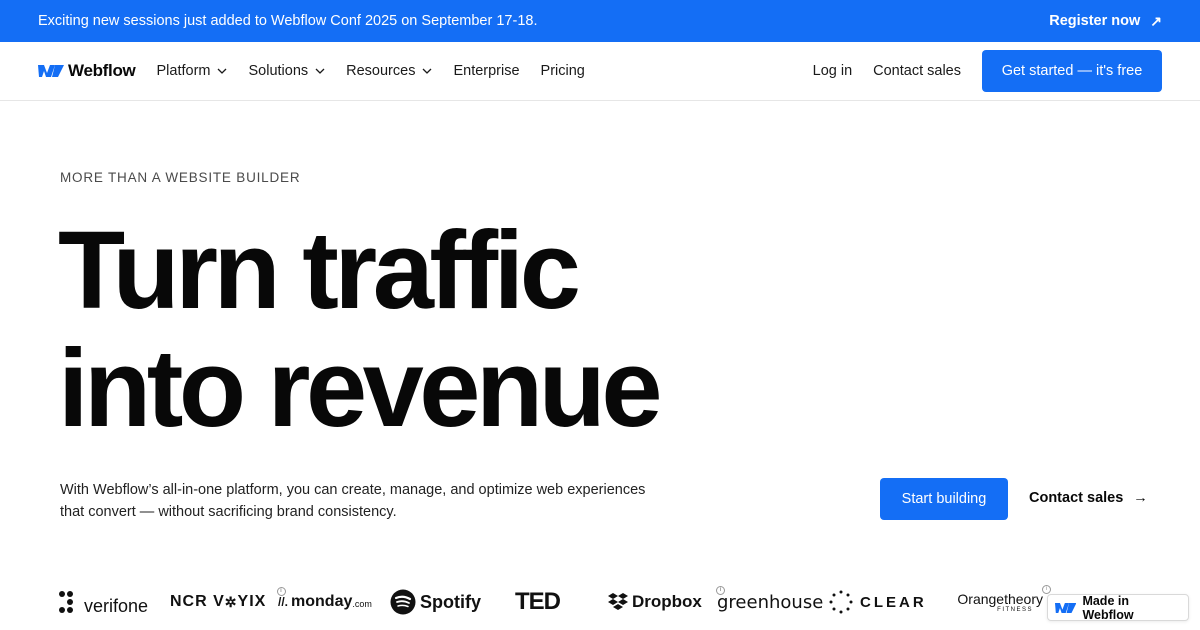  Describe the element at coordinates (278, 71) in the screenshot. I see `nav-item-label: Solutions` at that location.